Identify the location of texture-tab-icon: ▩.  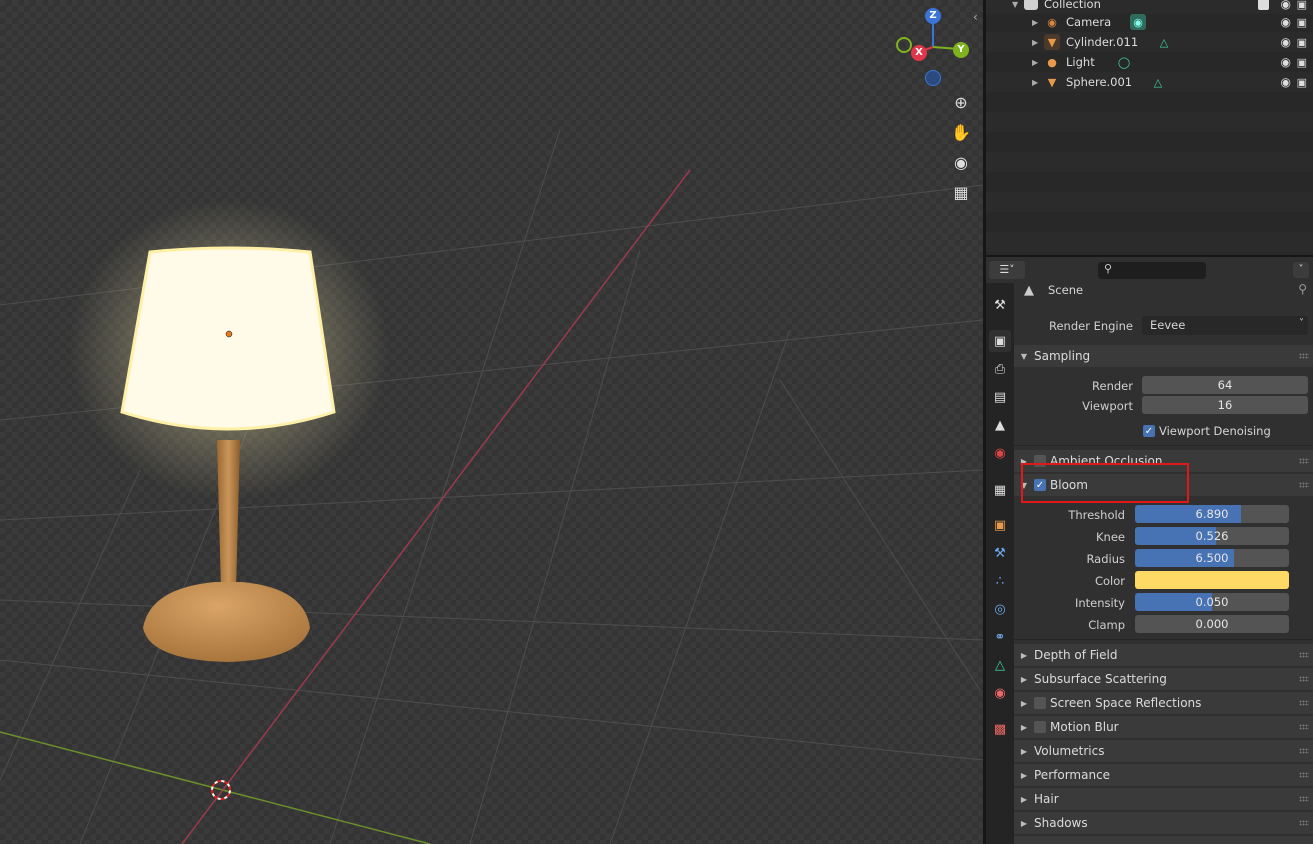
(1000, 729).